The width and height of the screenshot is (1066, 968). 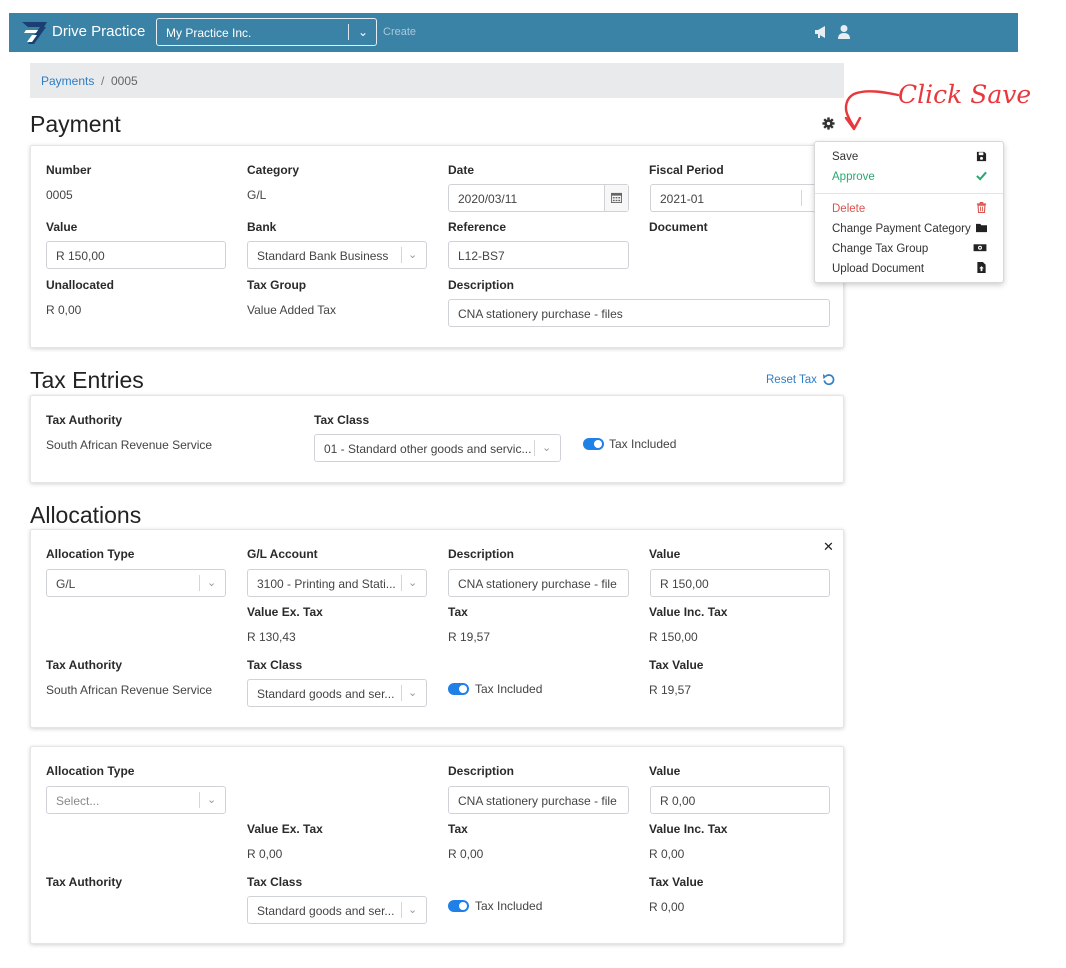 I want to click on payment-title: Payment, so click(x=75, y=124).